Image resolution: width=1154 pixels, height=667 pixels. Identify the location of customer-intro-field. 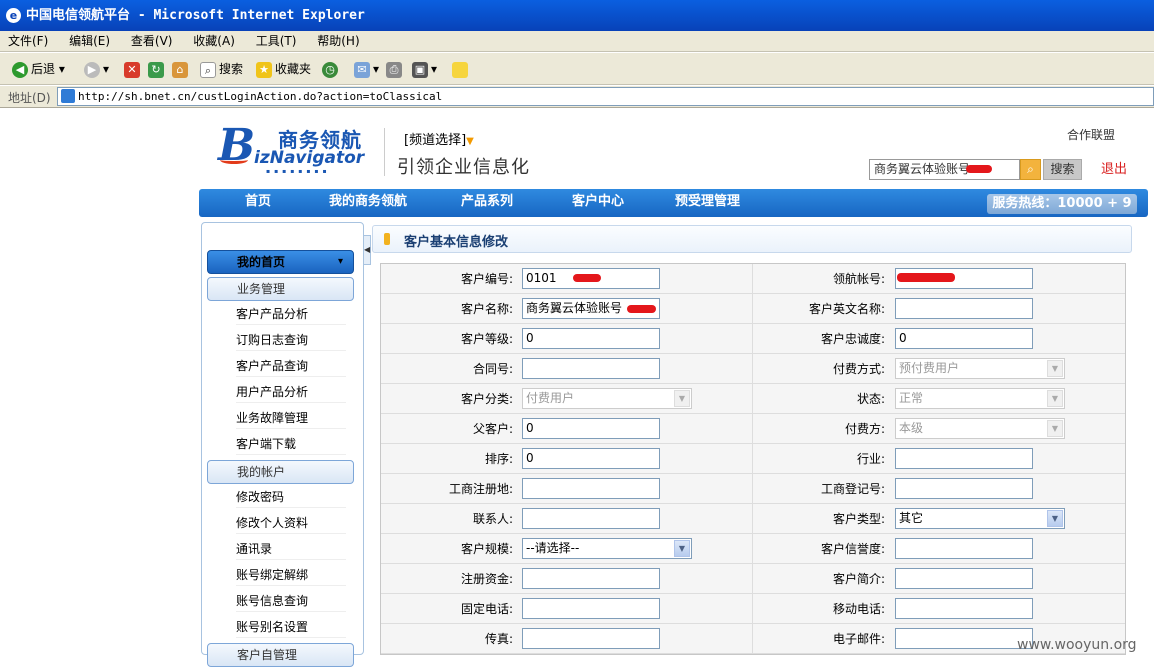
(964, 578).